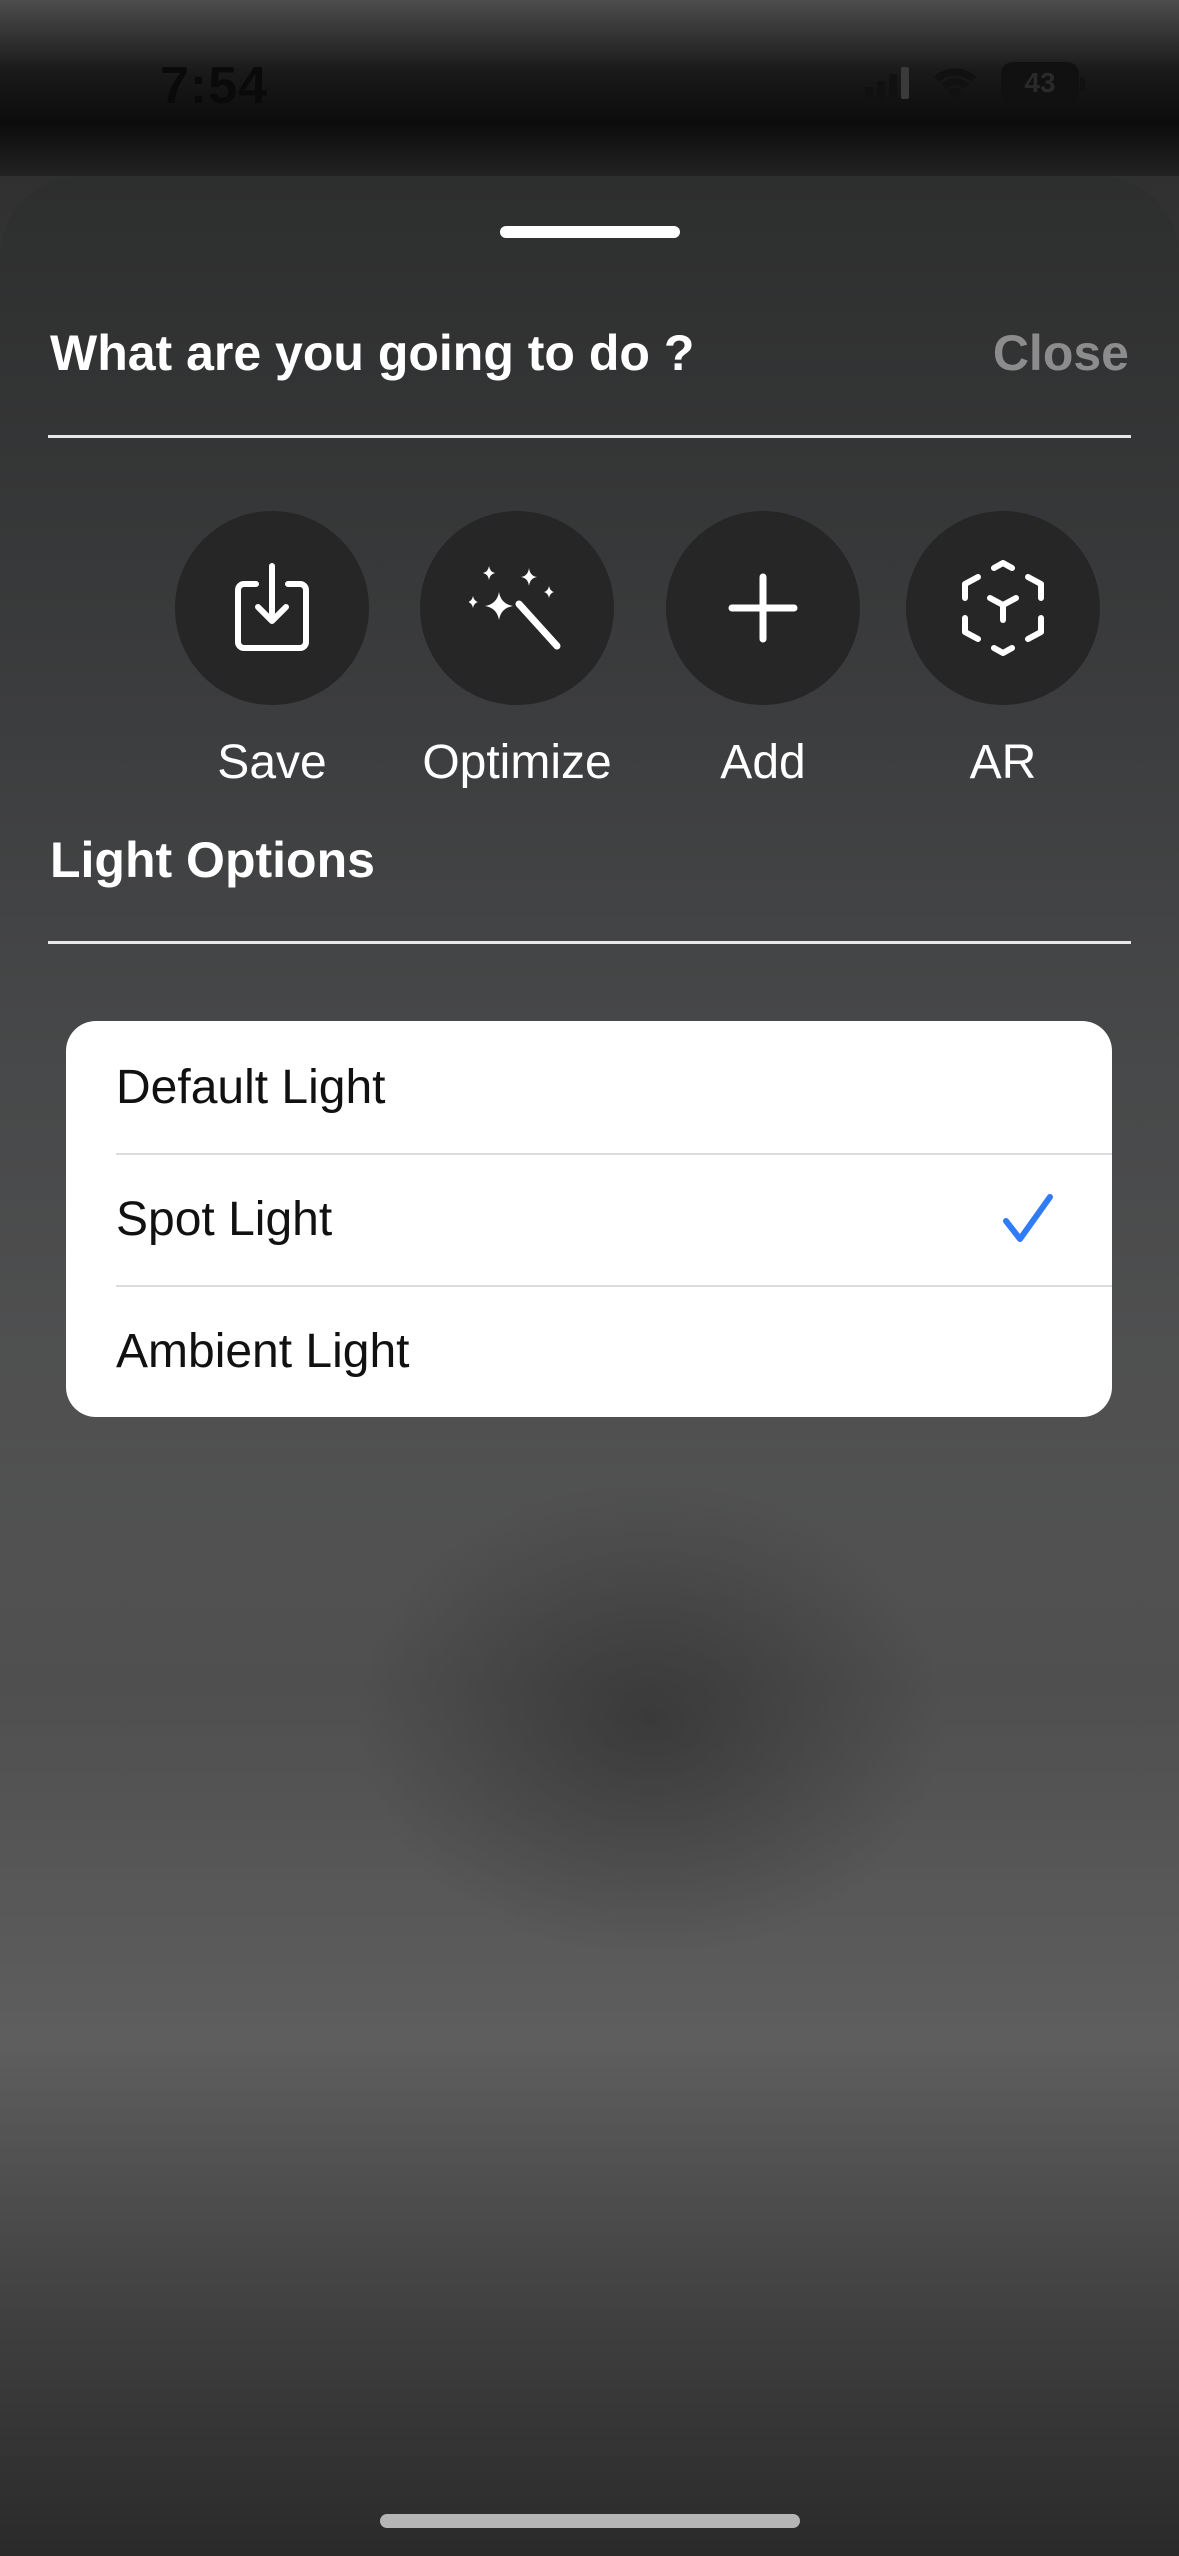  What do you see at coordinates (1003, 762) in the screenshot?
I see `ar-label: AR` at bounding box center [1003, 762].